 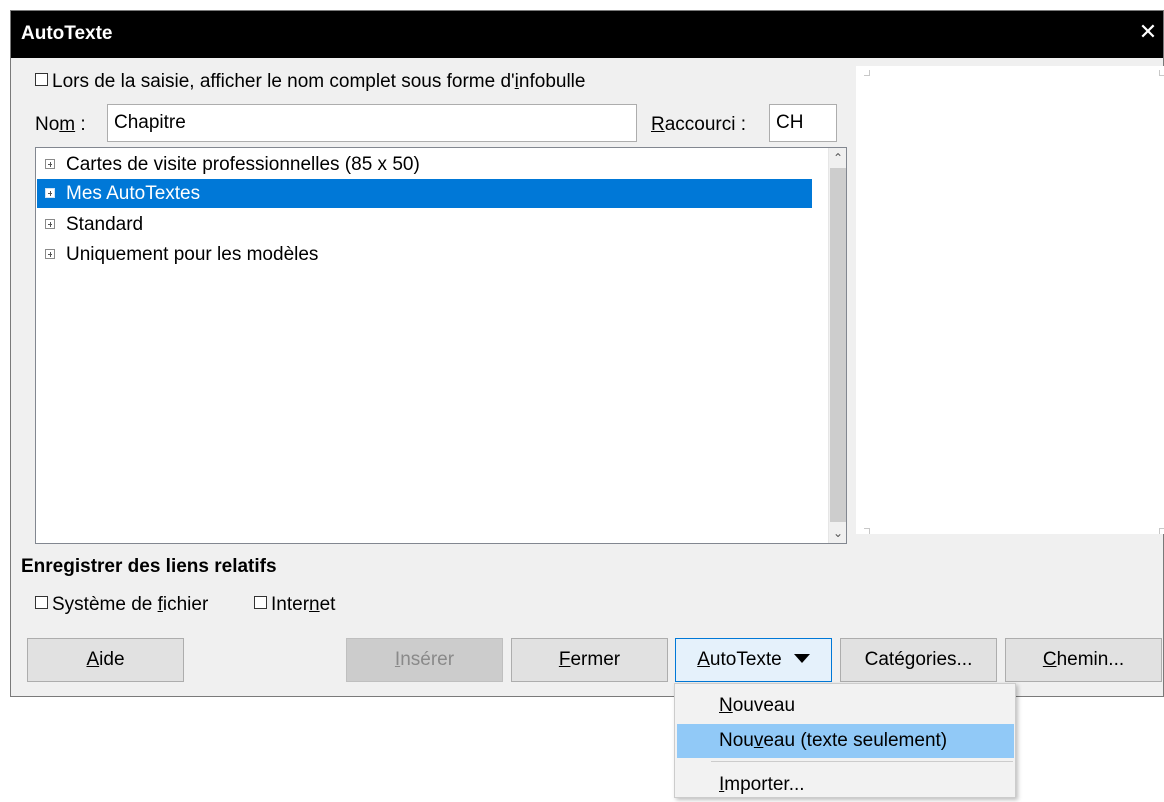 What do you see at coordinates (758, 740) in the screenshot?
I see `menu-label-accel: v` at bounding box center [758, 740].